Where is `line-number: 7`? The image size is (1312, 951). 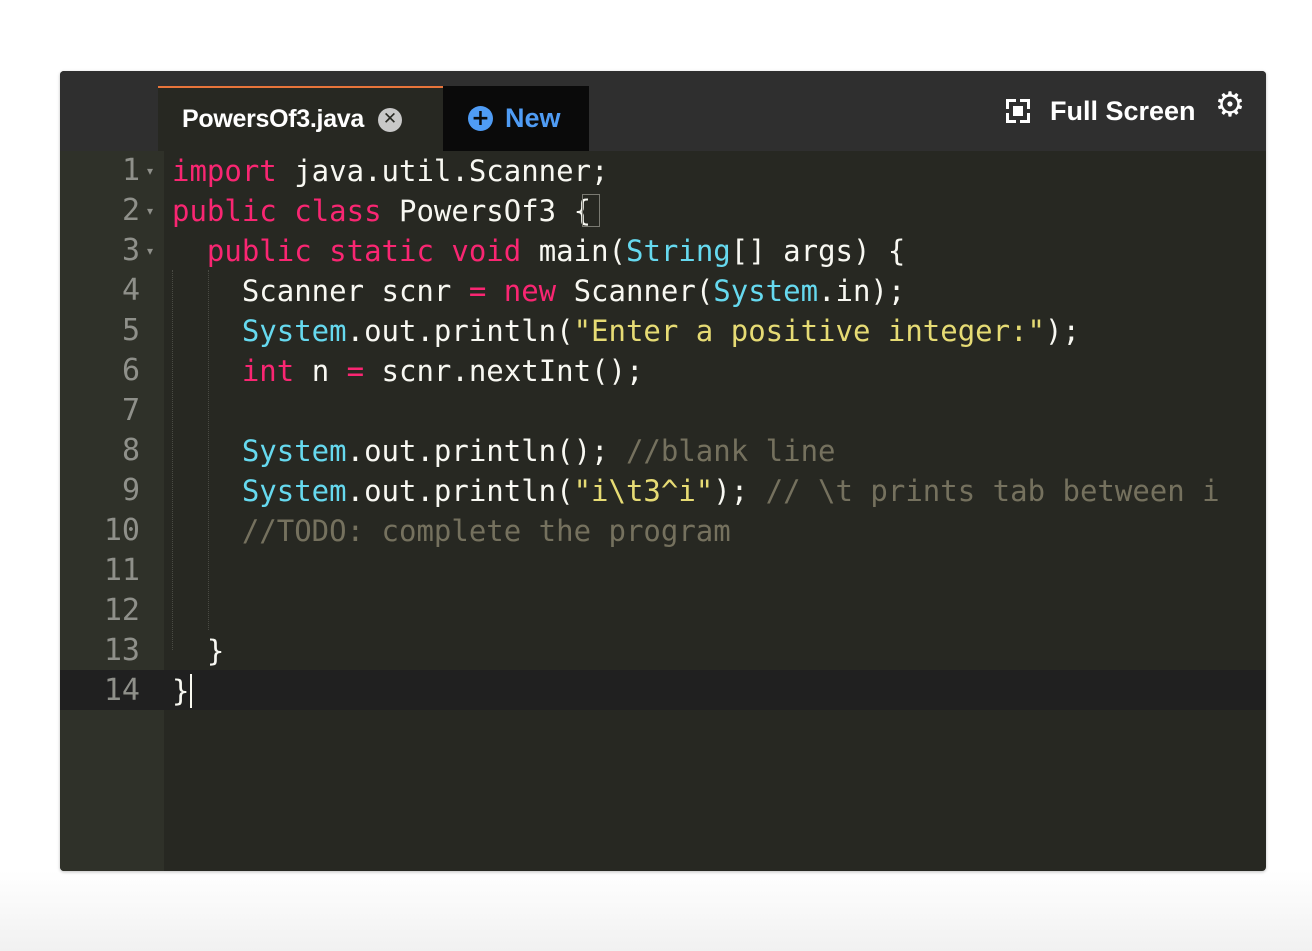
line-number: 7 is located at coordinates (130, 410).